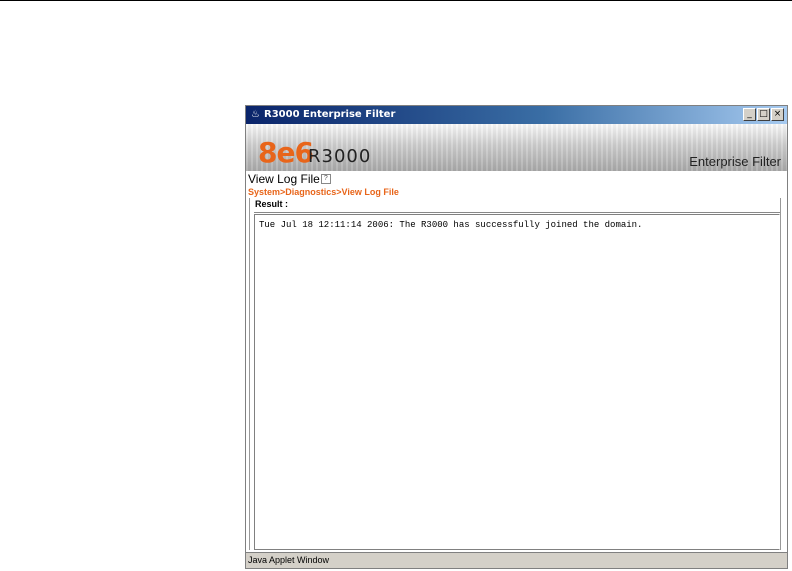  I want to click on model-name: R3000, so click(340, 156).